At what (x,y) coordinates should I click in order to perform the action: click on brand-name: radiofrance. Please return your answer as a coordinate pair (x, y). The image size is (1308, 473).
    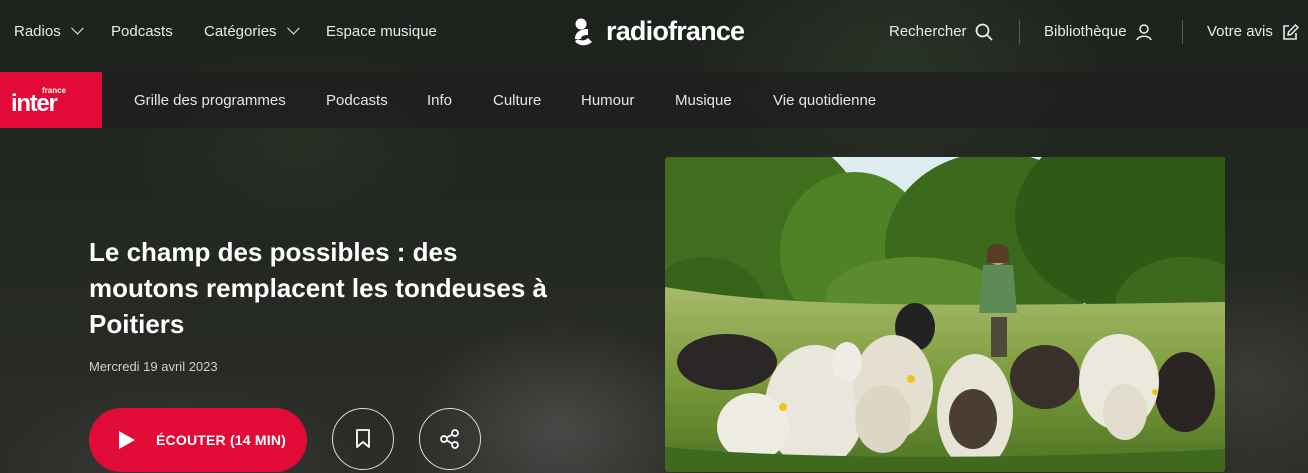
    Looking at the image, I should click on (675, 30).